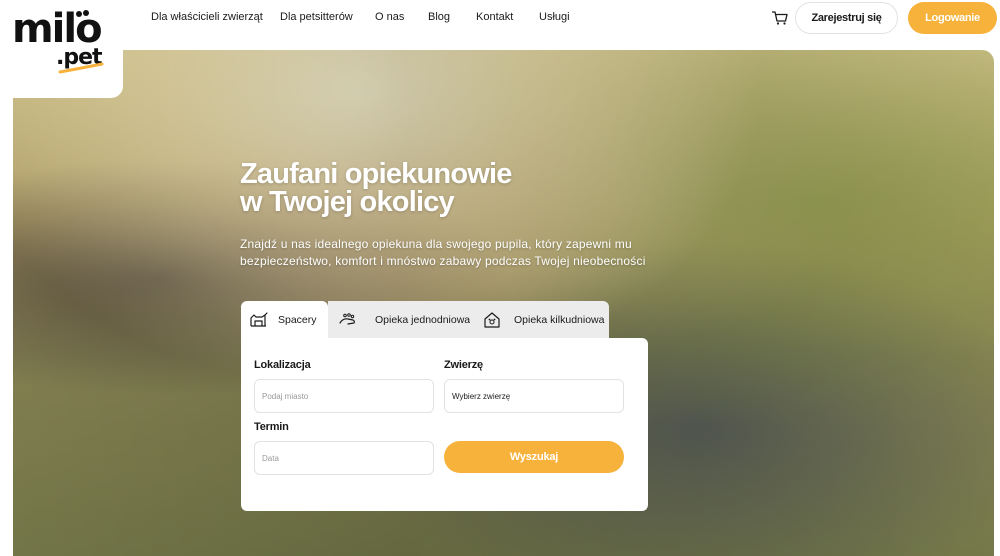 The image size is (1000, 556). I want to click on tab-day-care-label: Opieka jednodniowa, so click(423, 320).